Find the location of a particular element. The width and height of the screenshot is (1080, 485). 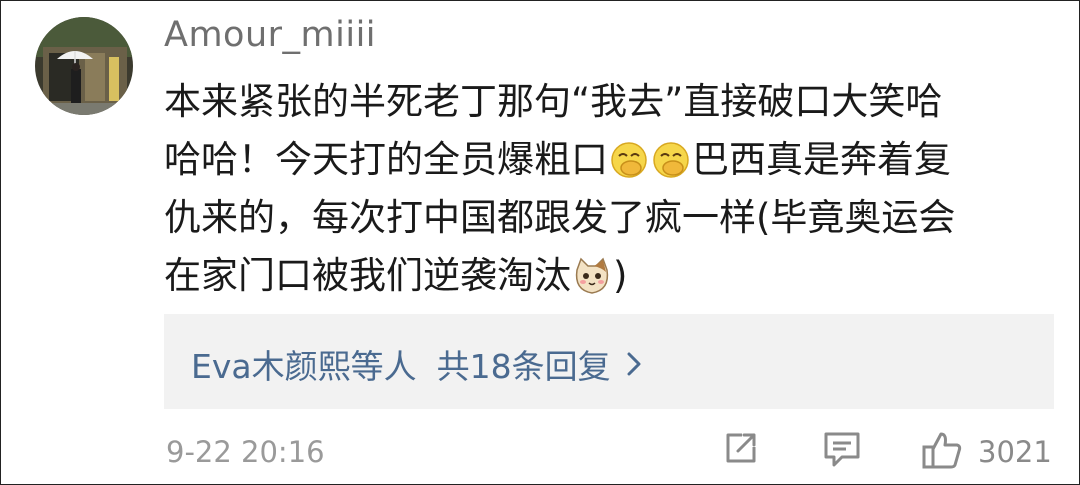

comment-line-text: 哈哈！今天打的全员爆粗口 is located at coordinates (386, 159).